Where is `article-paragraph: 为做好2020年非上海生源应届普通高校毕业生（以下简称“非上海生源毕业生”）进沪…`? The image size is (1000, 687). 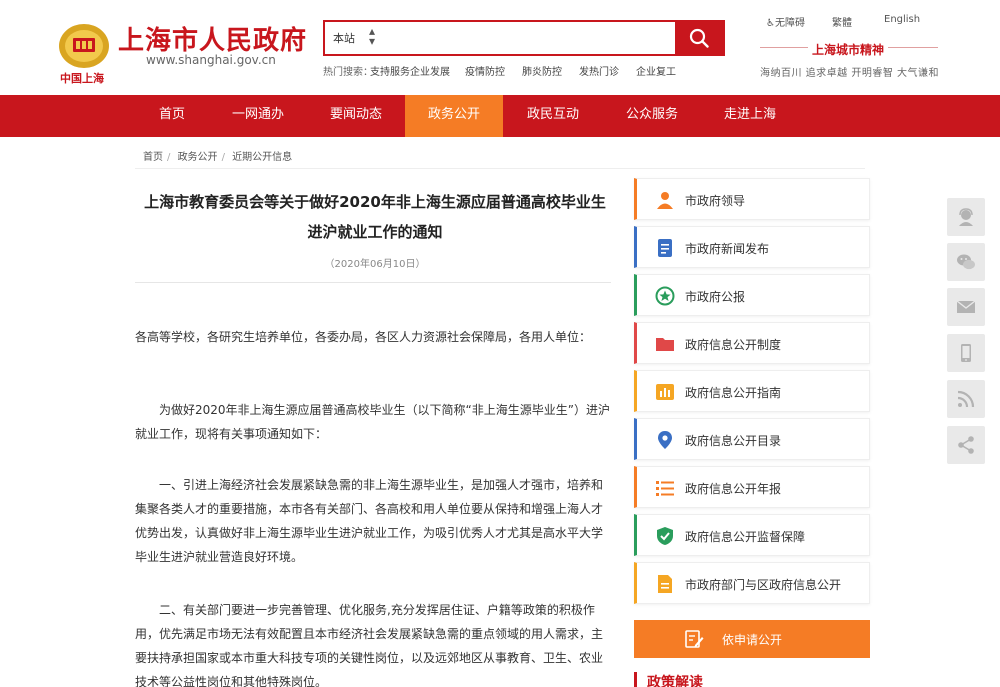
article-paragraph: 为做好2020年非上海生源应届普通高校毕业生（以下简称“非上海生源毕业生”）进沪… is located at coordinates (372, 422).